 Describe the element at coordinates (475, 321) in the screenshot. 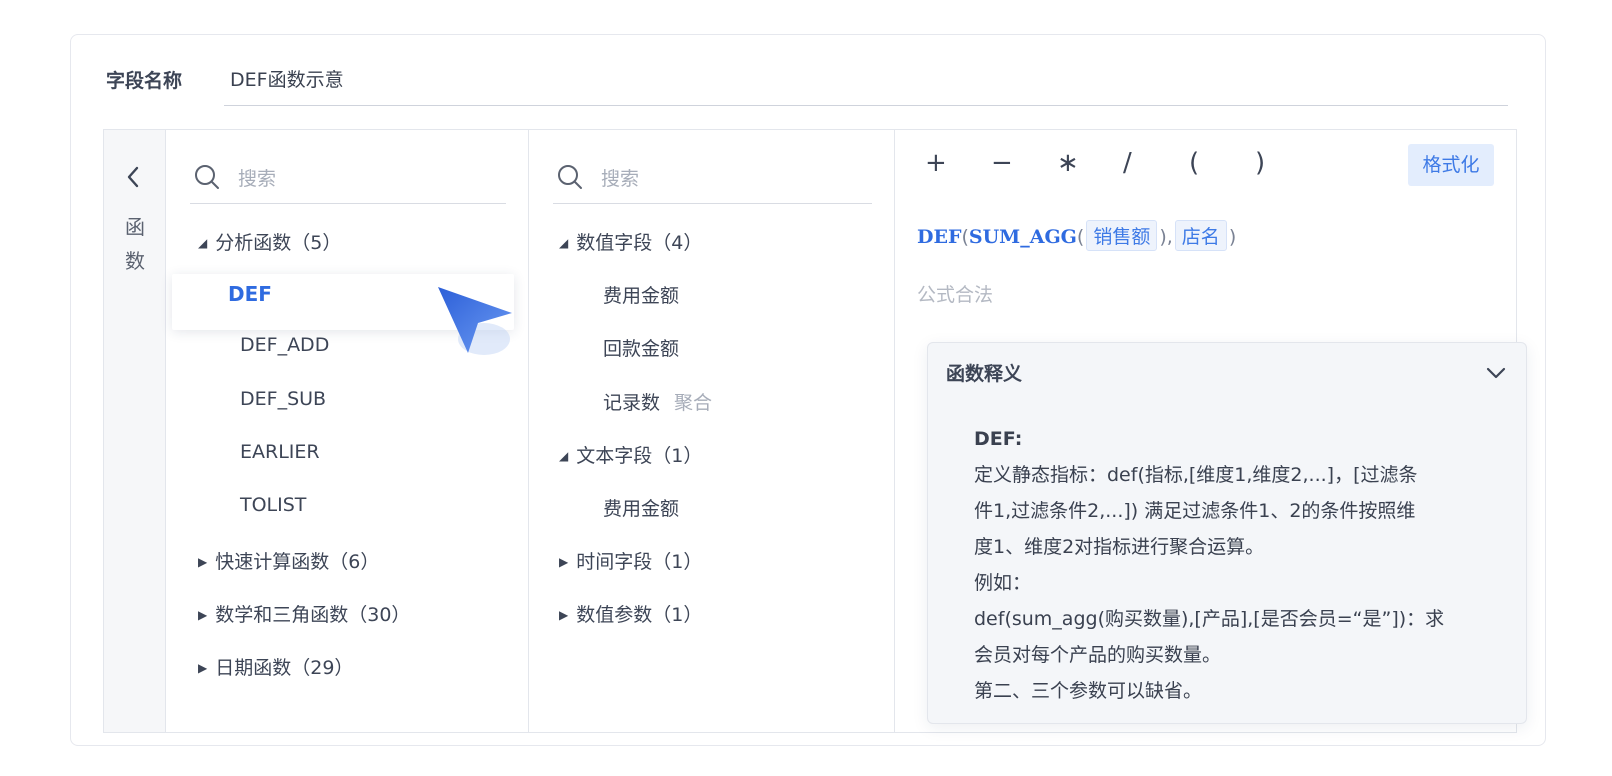

I see `pointer-cursor-icon` at that location.